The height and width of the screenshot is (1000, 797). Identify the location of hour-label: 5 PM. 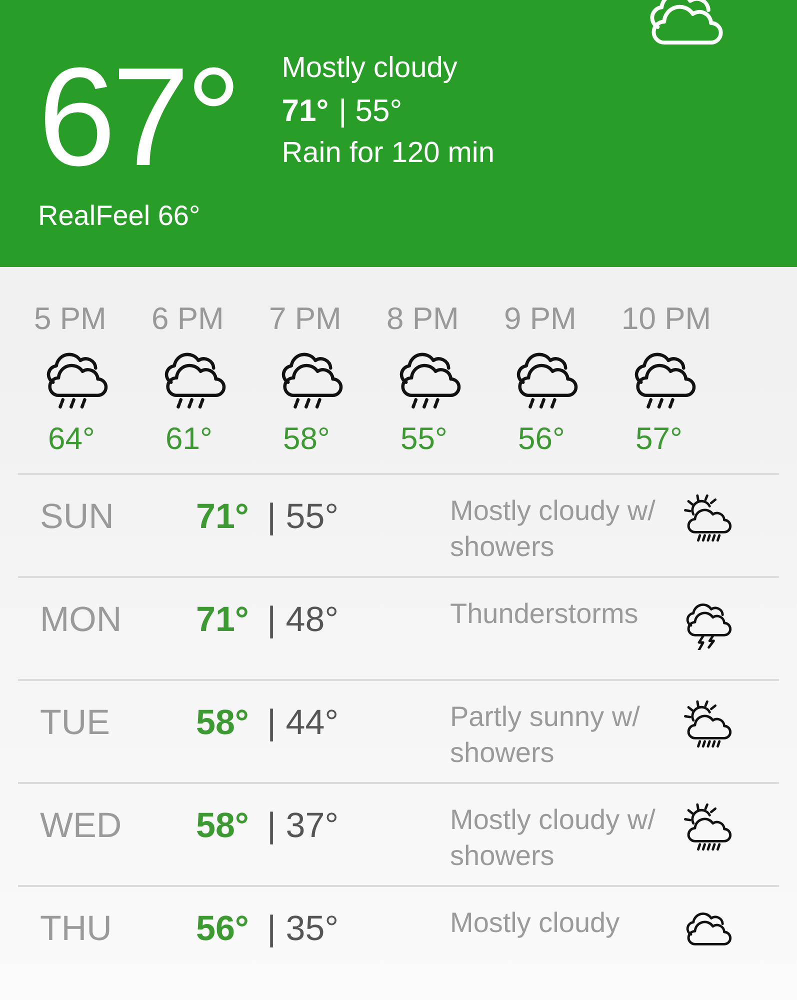
(70, 319).